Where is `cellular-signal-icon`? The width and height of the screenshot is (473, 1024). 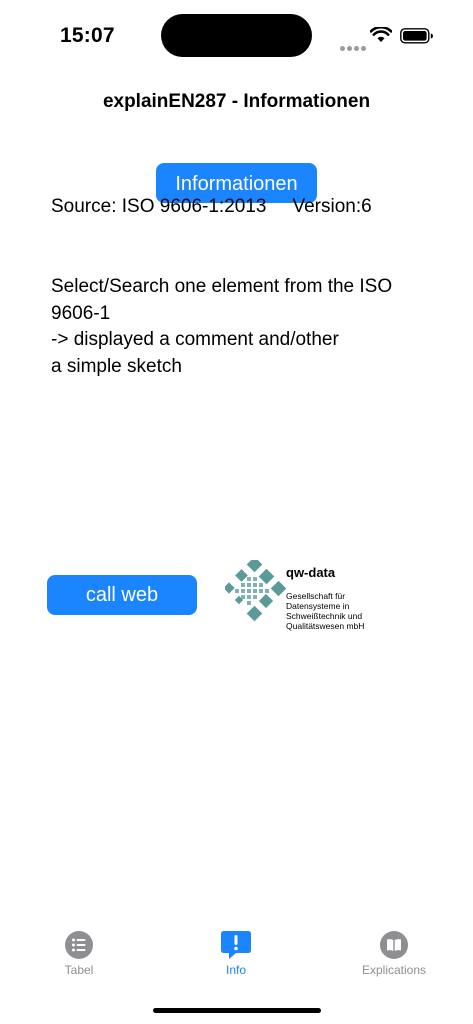
cellular-signal-icon is located at coordinates (354, 47).